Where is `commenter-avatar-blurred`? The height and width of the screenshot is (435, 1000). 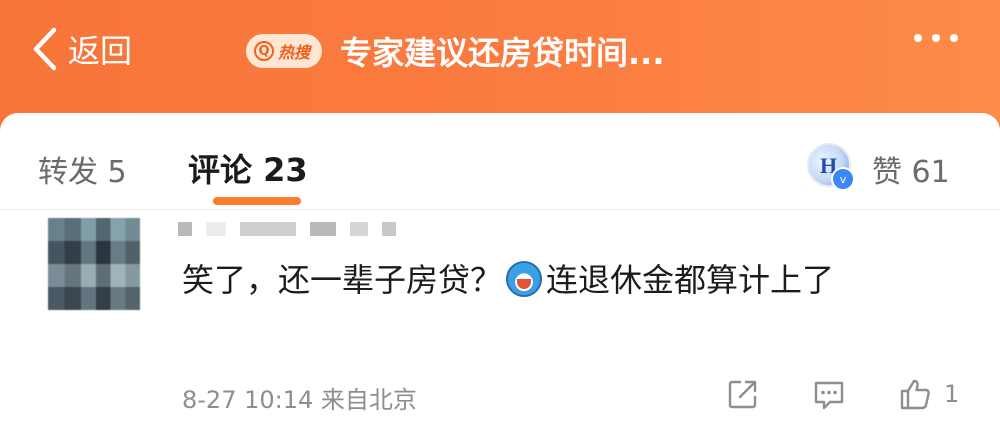 commenter-avatar-blurred is located at coordinates (94, 264).